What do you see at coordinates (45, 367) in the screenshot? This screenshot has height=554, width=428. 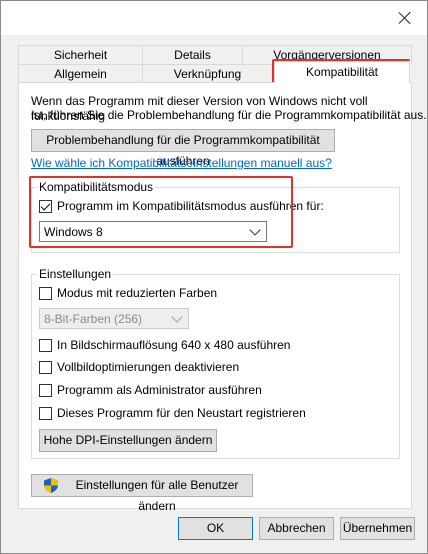 I see `fullscreen-opt-checkbox` at bounding box center [45, 367].